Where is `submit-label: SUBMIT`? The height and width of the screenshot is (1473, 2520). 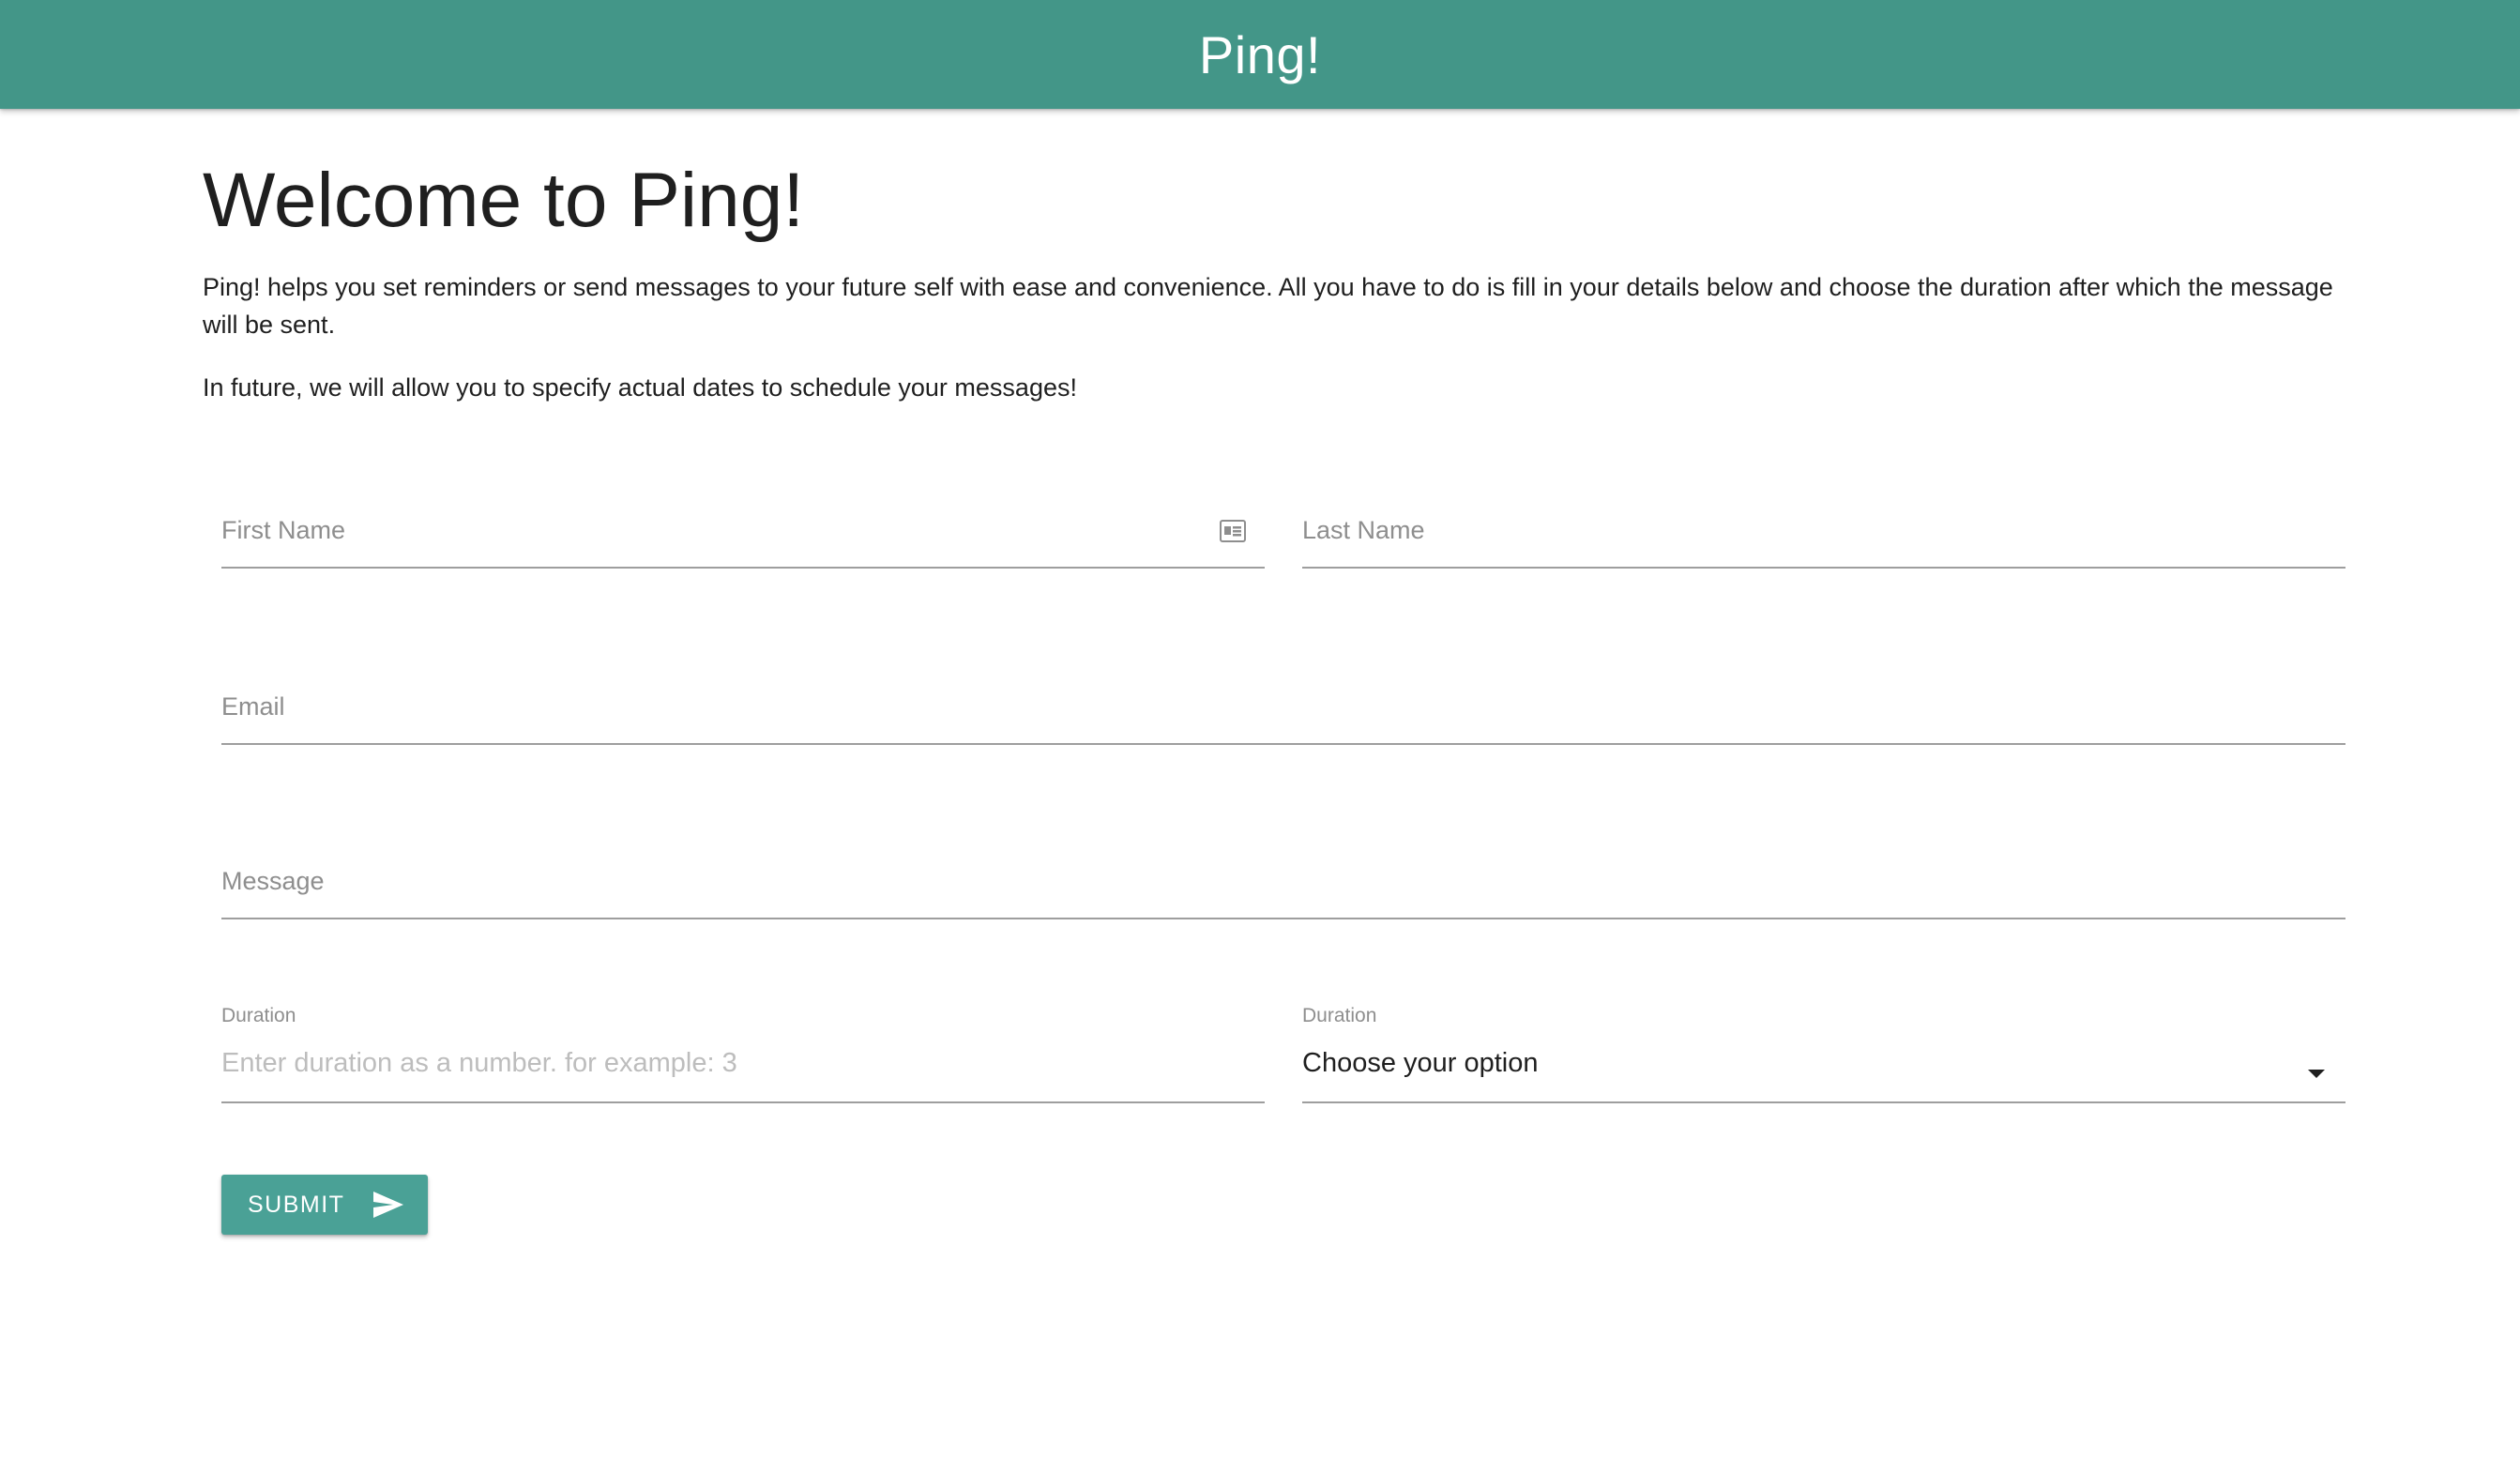 submit-label: SUBMIT is located at coordinates (296, 1204).